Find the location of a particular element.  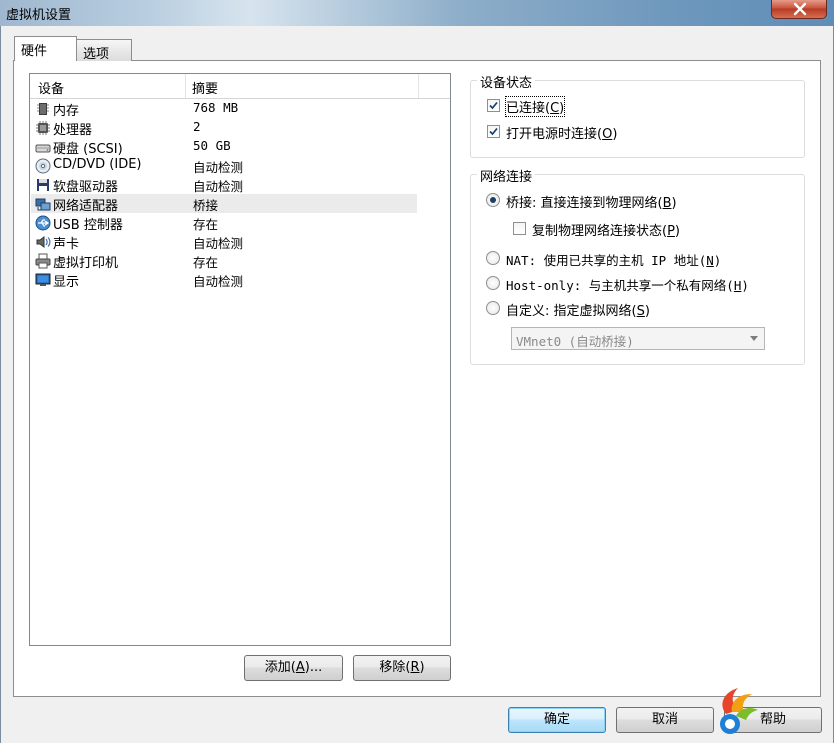

nat-text: NAT: 使用已共享的主机 IP 地址( is located at coordinates (606, 260).